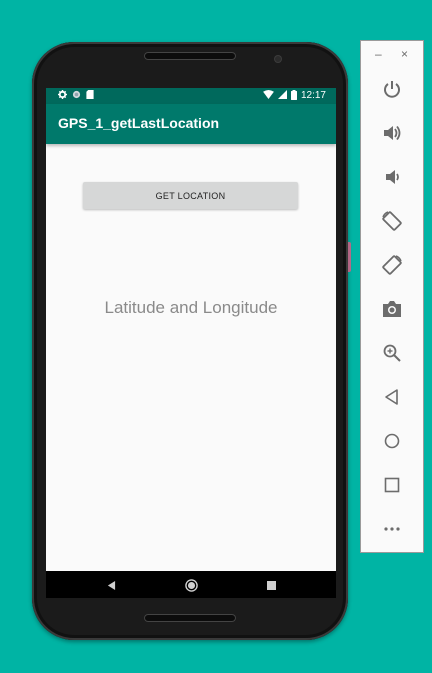 This screenshot has width=432, height=673. I want to click on emulator-toolbar: – ×, so click(392, 296).